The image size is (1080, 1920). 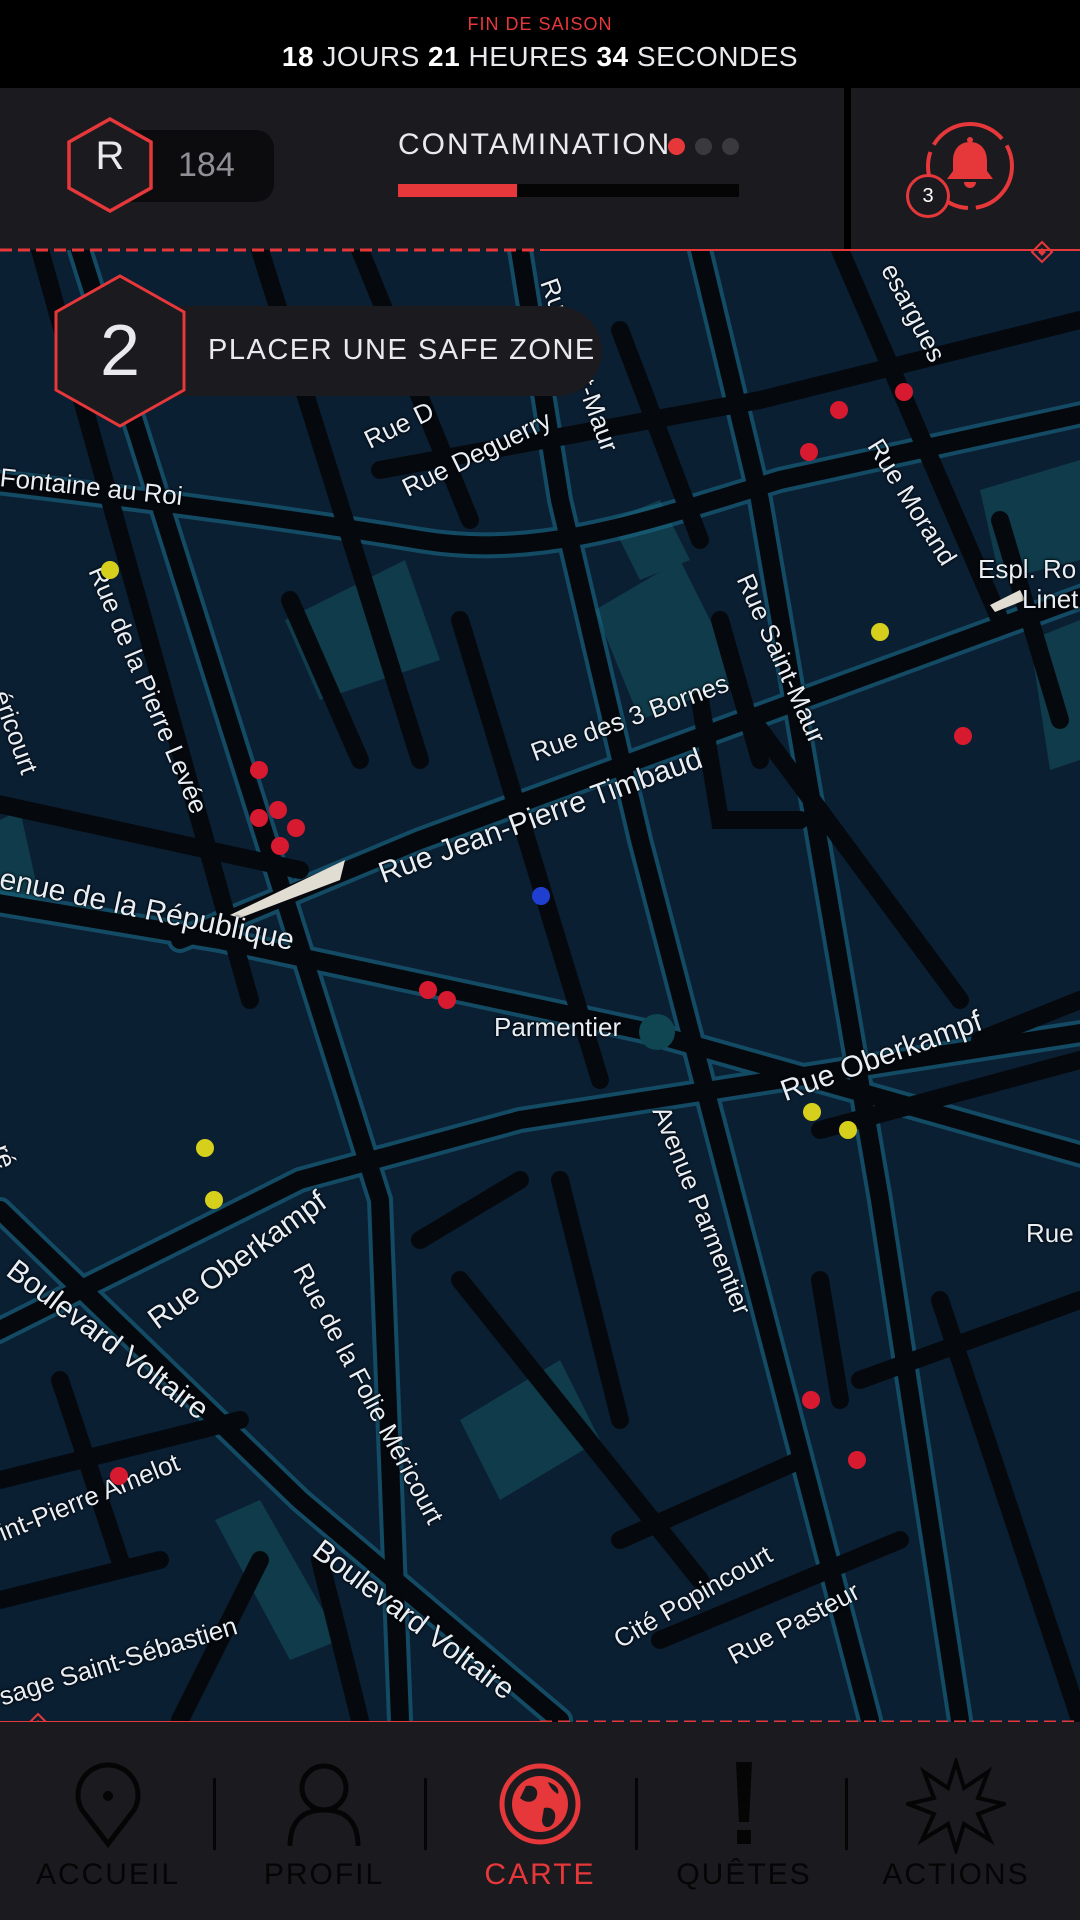 I want to click on nav-label-profil: PROFIL, so click(x=324, y=1874).